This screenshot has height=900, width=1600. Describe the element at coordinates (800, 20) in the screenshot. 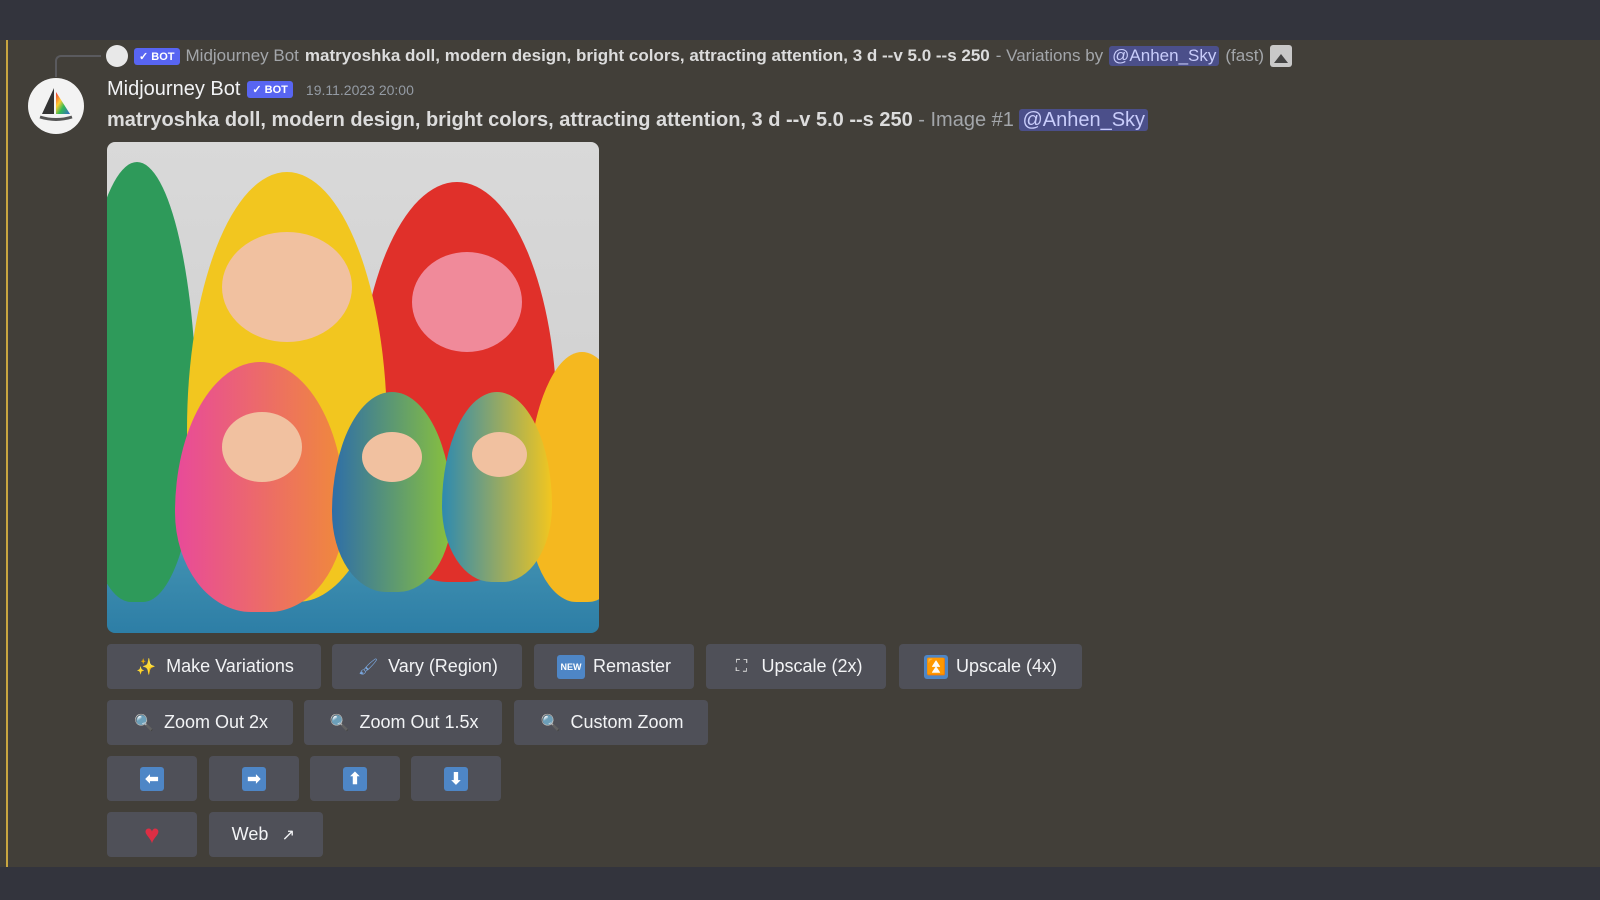

I see `top-bar` at that location.